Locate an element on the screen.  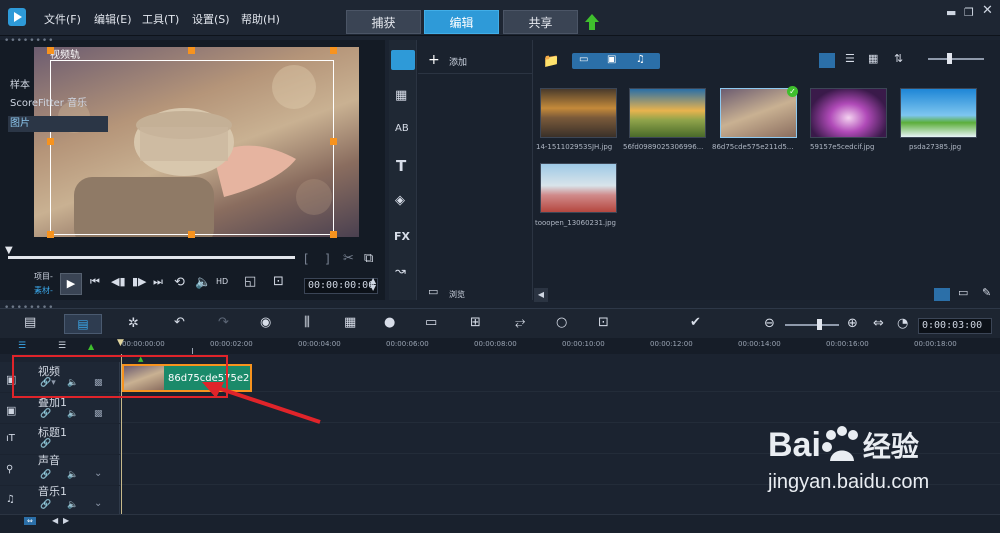
motion-tracking-icon: ● is located at coordinates (389, 322).